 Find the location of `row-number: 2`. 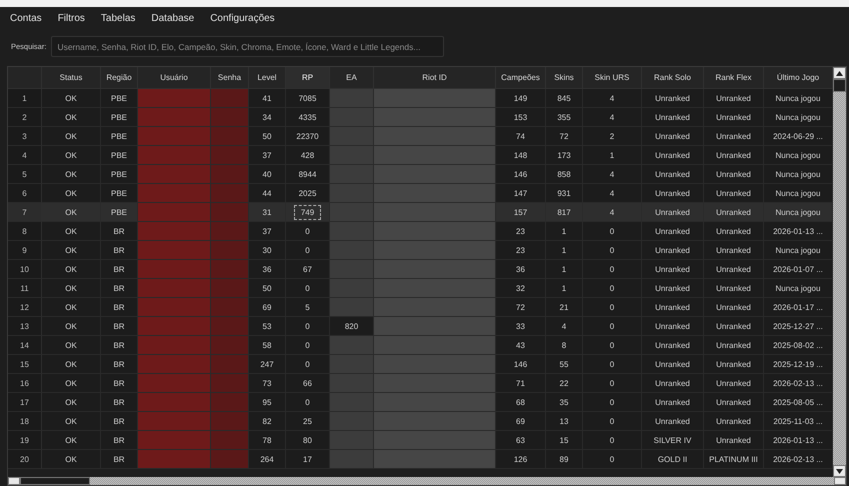

row-number: 2 is located at coordinates (25, 117).